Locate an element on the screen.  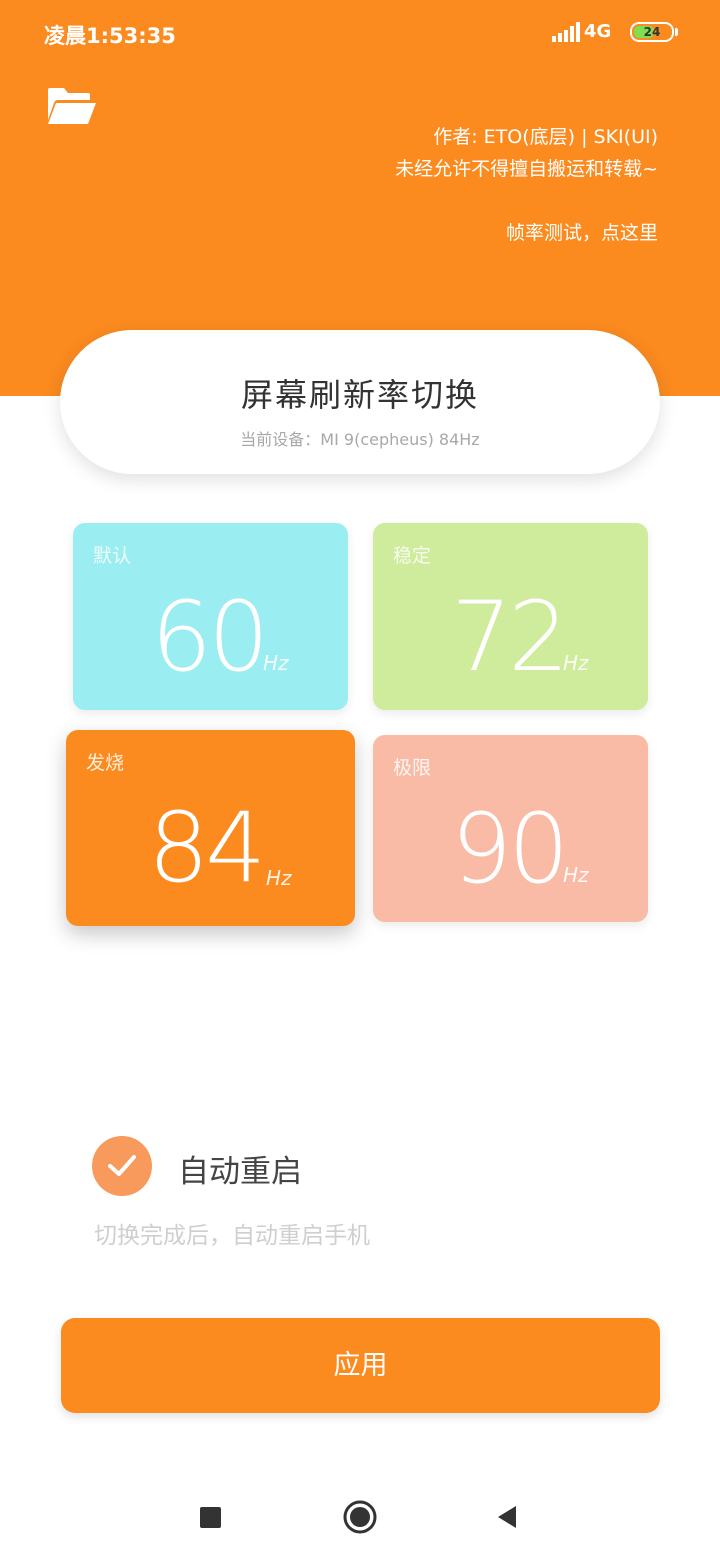
navigation-bar is located at coordinates (360, 1520).